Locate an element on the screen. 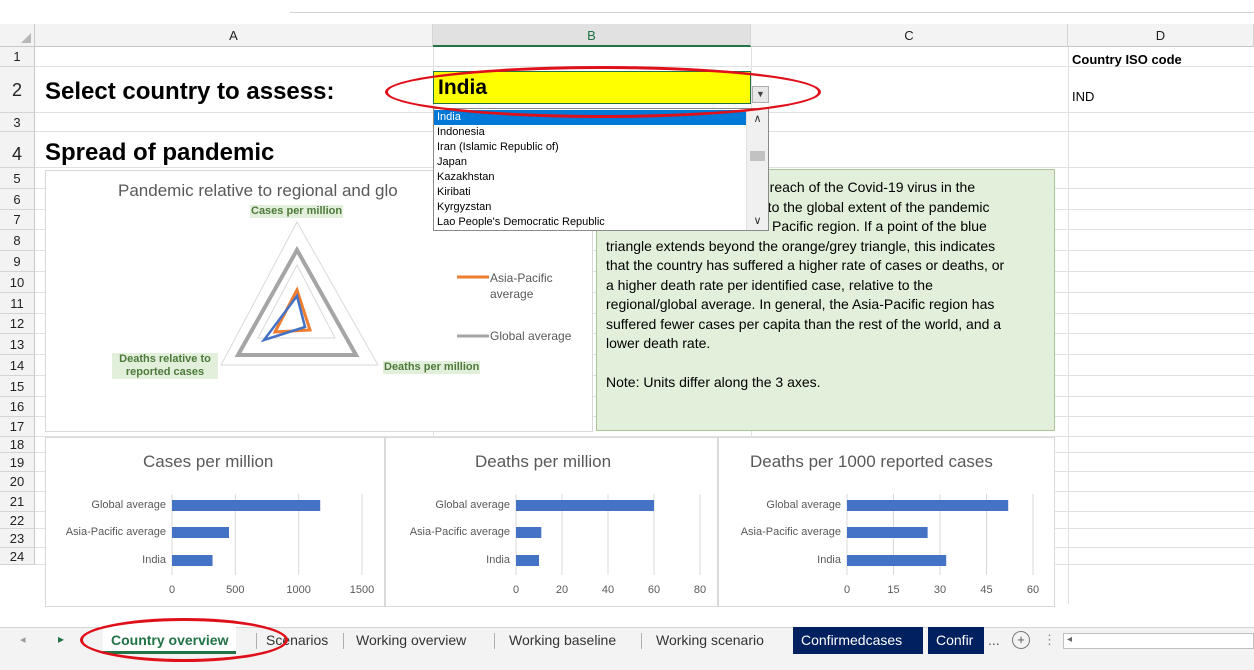 The image size is (1254, 670). legend-label-asia-pacific: Asia-Pacific average is located at coordinates (521, 286).